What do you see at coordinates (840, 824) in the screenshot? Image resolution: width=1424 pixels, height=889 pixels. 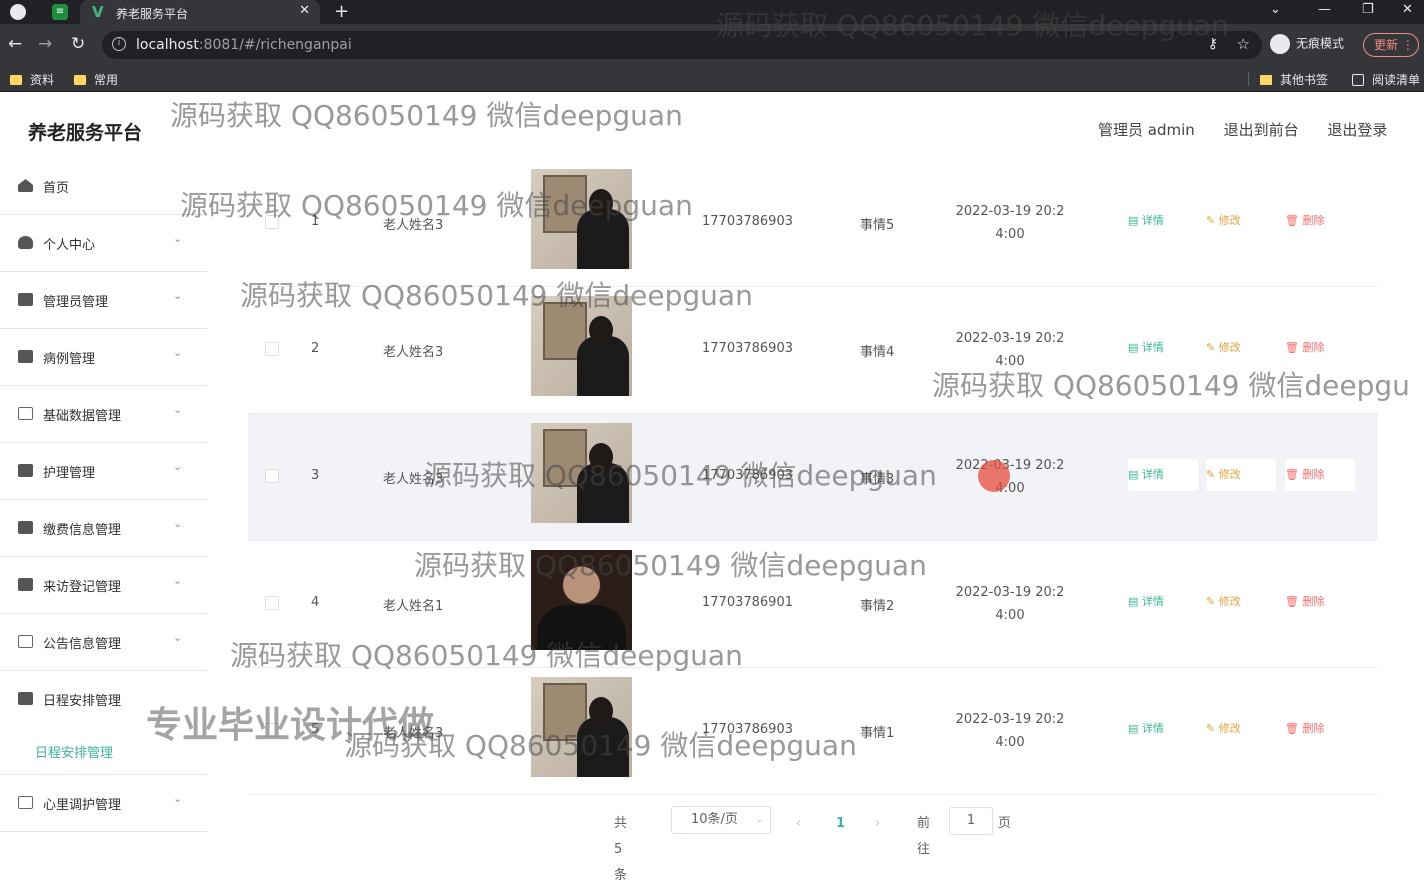 I see `page-number-current: 1` at bounding box center [840, 824].